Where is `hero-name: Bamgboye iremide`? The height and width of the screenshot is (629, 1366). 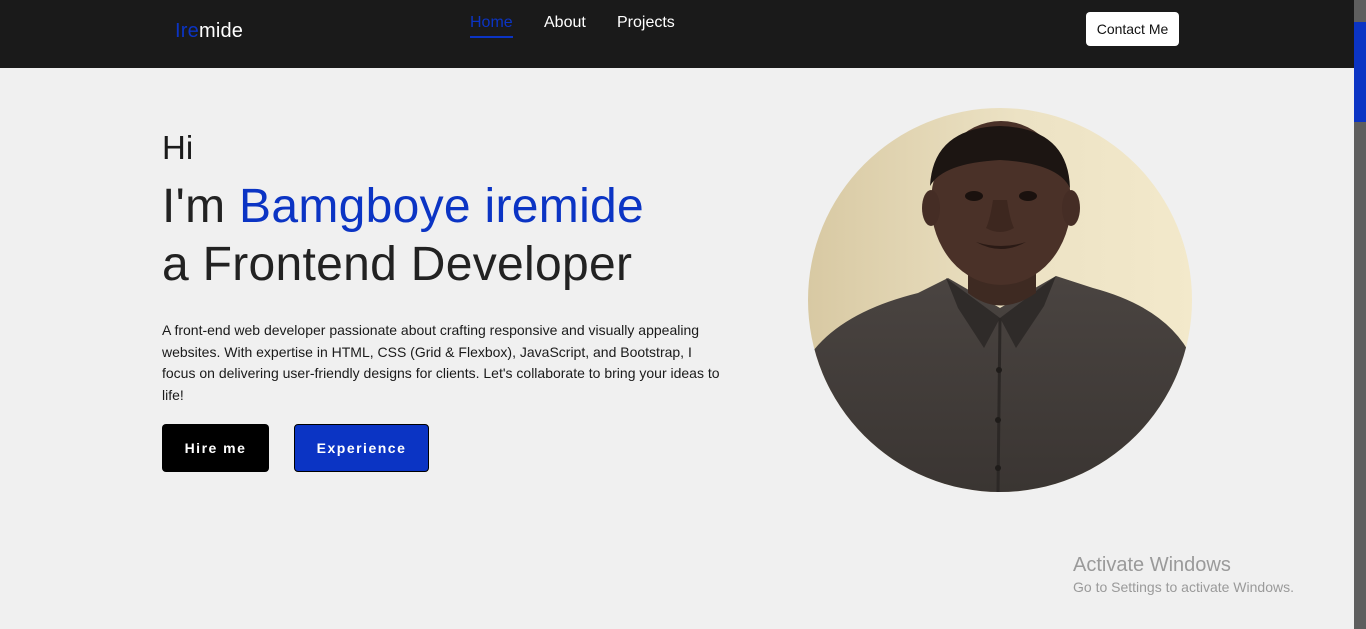
hero-name: Bamgboye iremide is located at coordinates (442, 206).